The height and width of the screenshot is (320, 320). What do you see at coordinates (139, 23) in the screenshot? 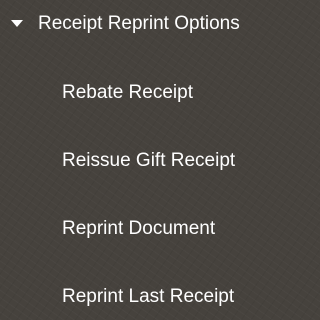
I see `group-label: Receipt Reprint Options` at bounding box center [139, 23].